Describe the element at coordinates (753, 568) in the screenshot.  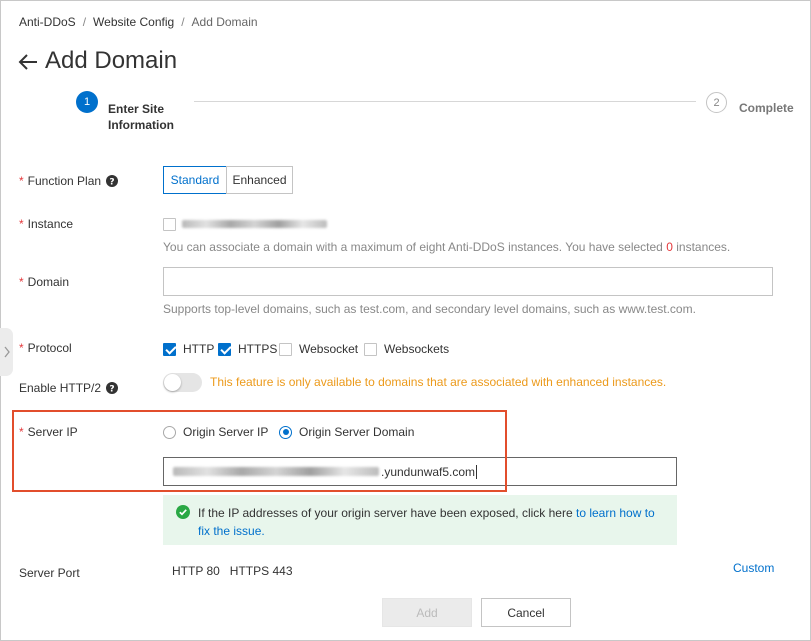
I see `custom-port-link: Custom` at that location.